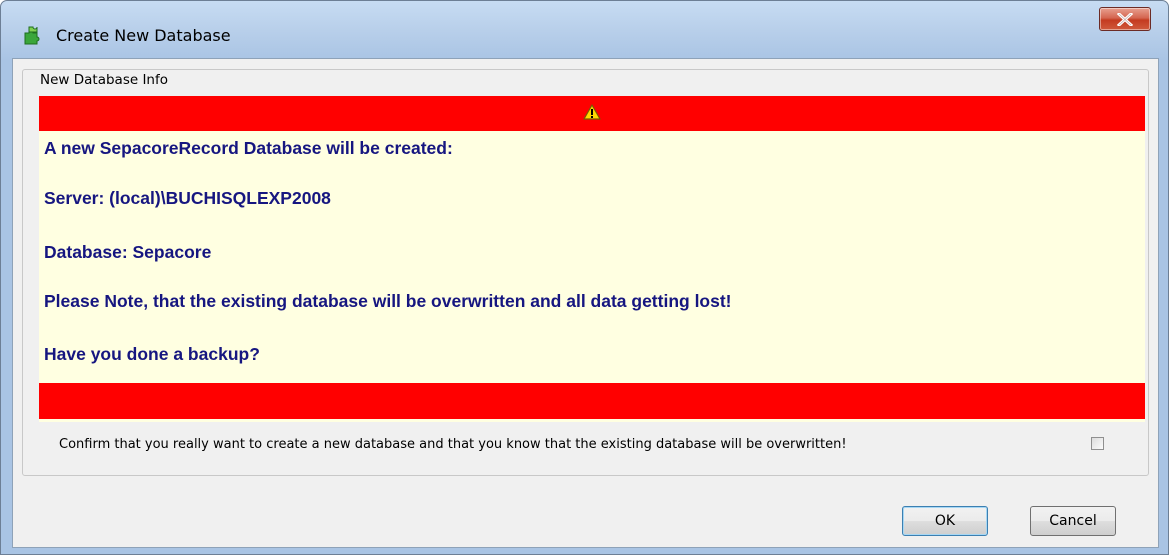  I want to click on close-button, so click(1125, 19).